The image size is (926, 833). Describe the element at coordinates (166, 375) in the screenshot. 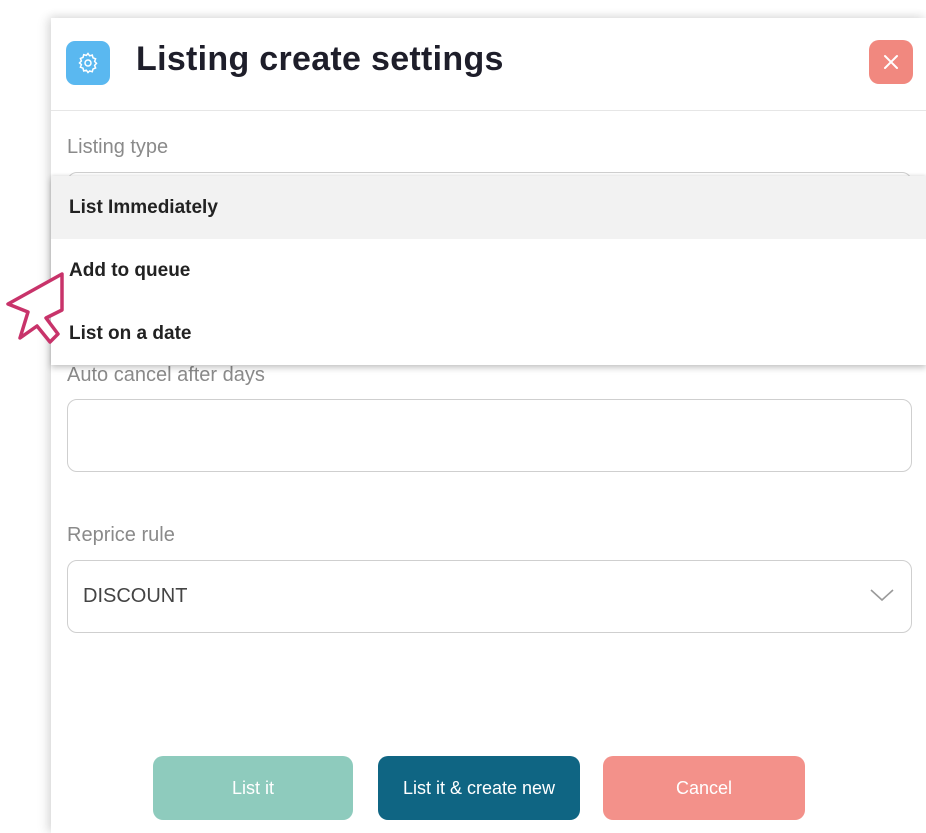

I see `auto-cancel-label: Auto cancel after days` at that location.